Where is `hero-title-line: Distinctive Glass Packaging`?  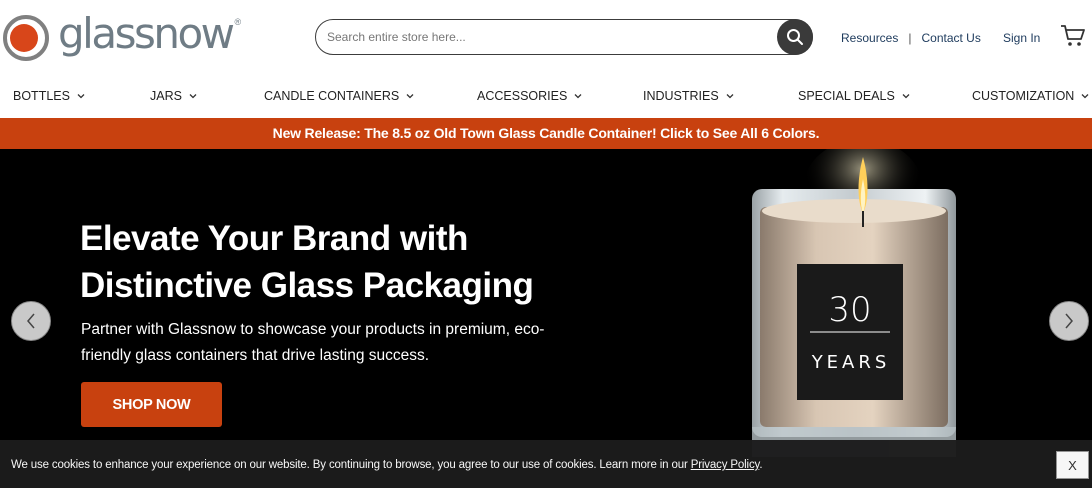
hero-title-line: Distinctive Glass Packaging is located at coordinates (307, 285).